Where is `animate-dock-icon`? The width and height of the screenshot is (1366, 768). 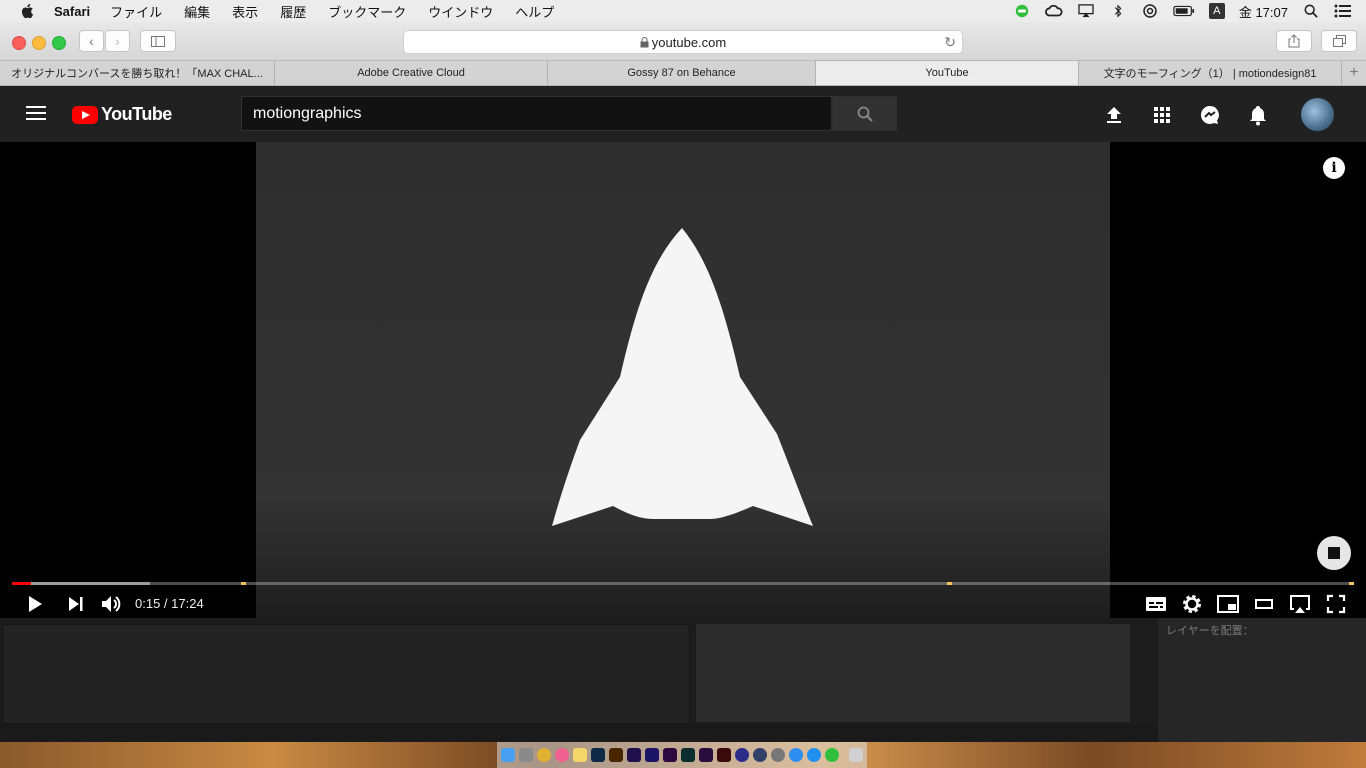 animate-dock-icon is located at coordinates (724, 755).